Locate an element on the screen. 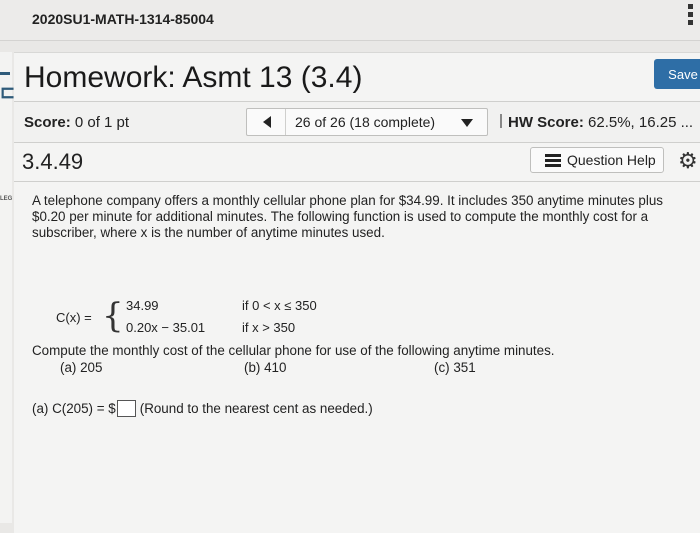 This screenshot has width=700, height=533. question-help-button: Question Help is located at coordinates (597, 160).